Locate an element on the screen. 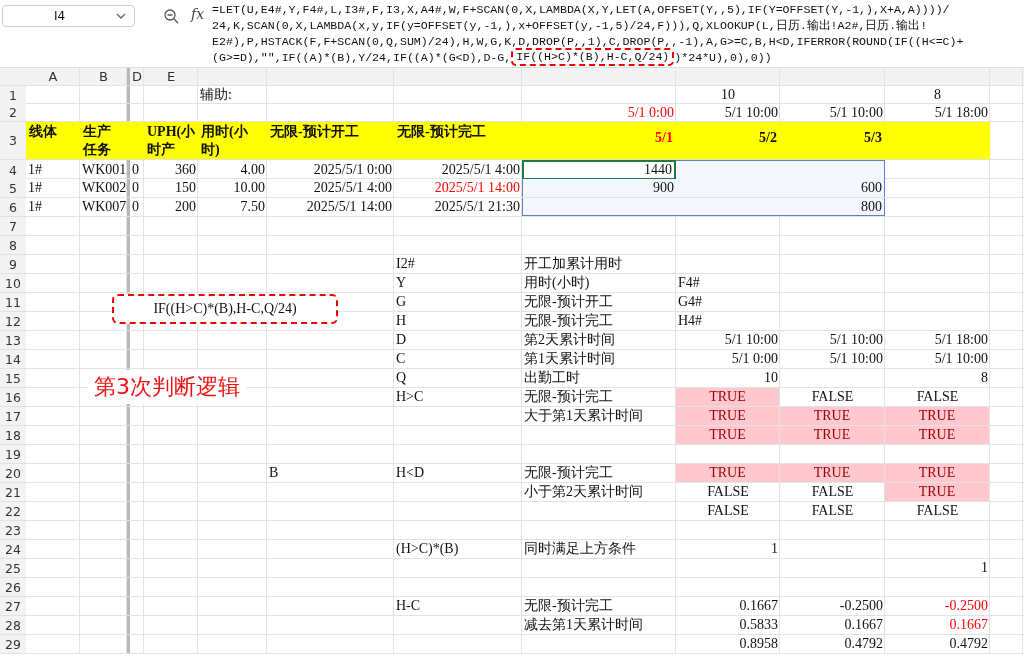  table-cell-text: 大于第1天累计时间 is located at coordinates (583, 416).